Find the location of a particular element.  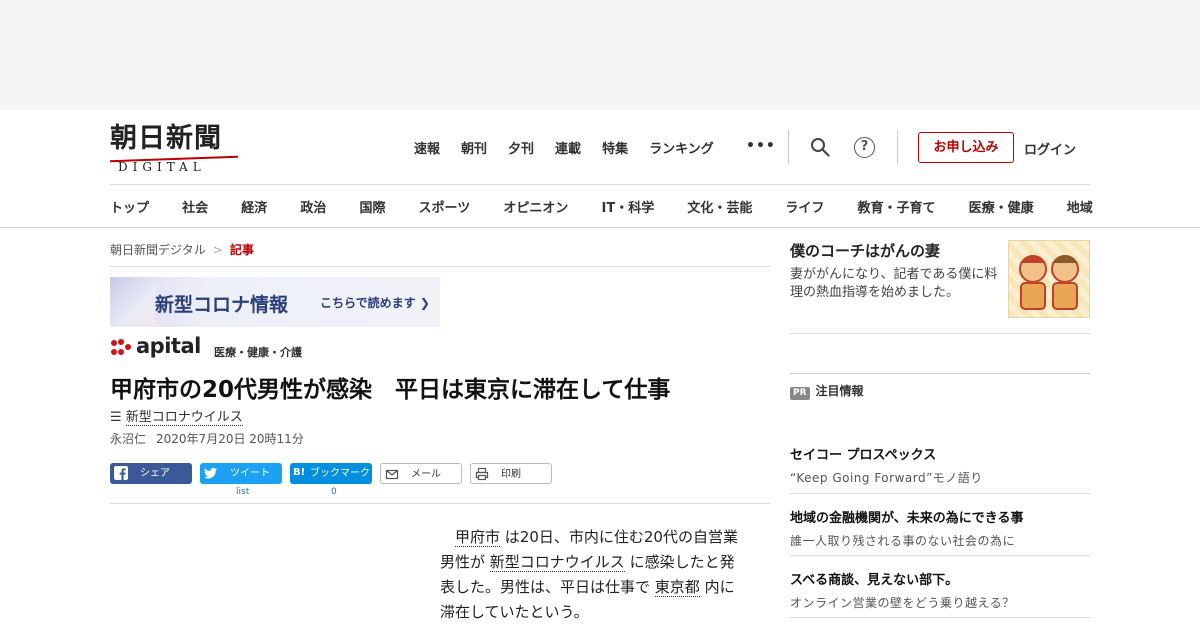

breadcrumb-divider is located at coordinates (440, 266).